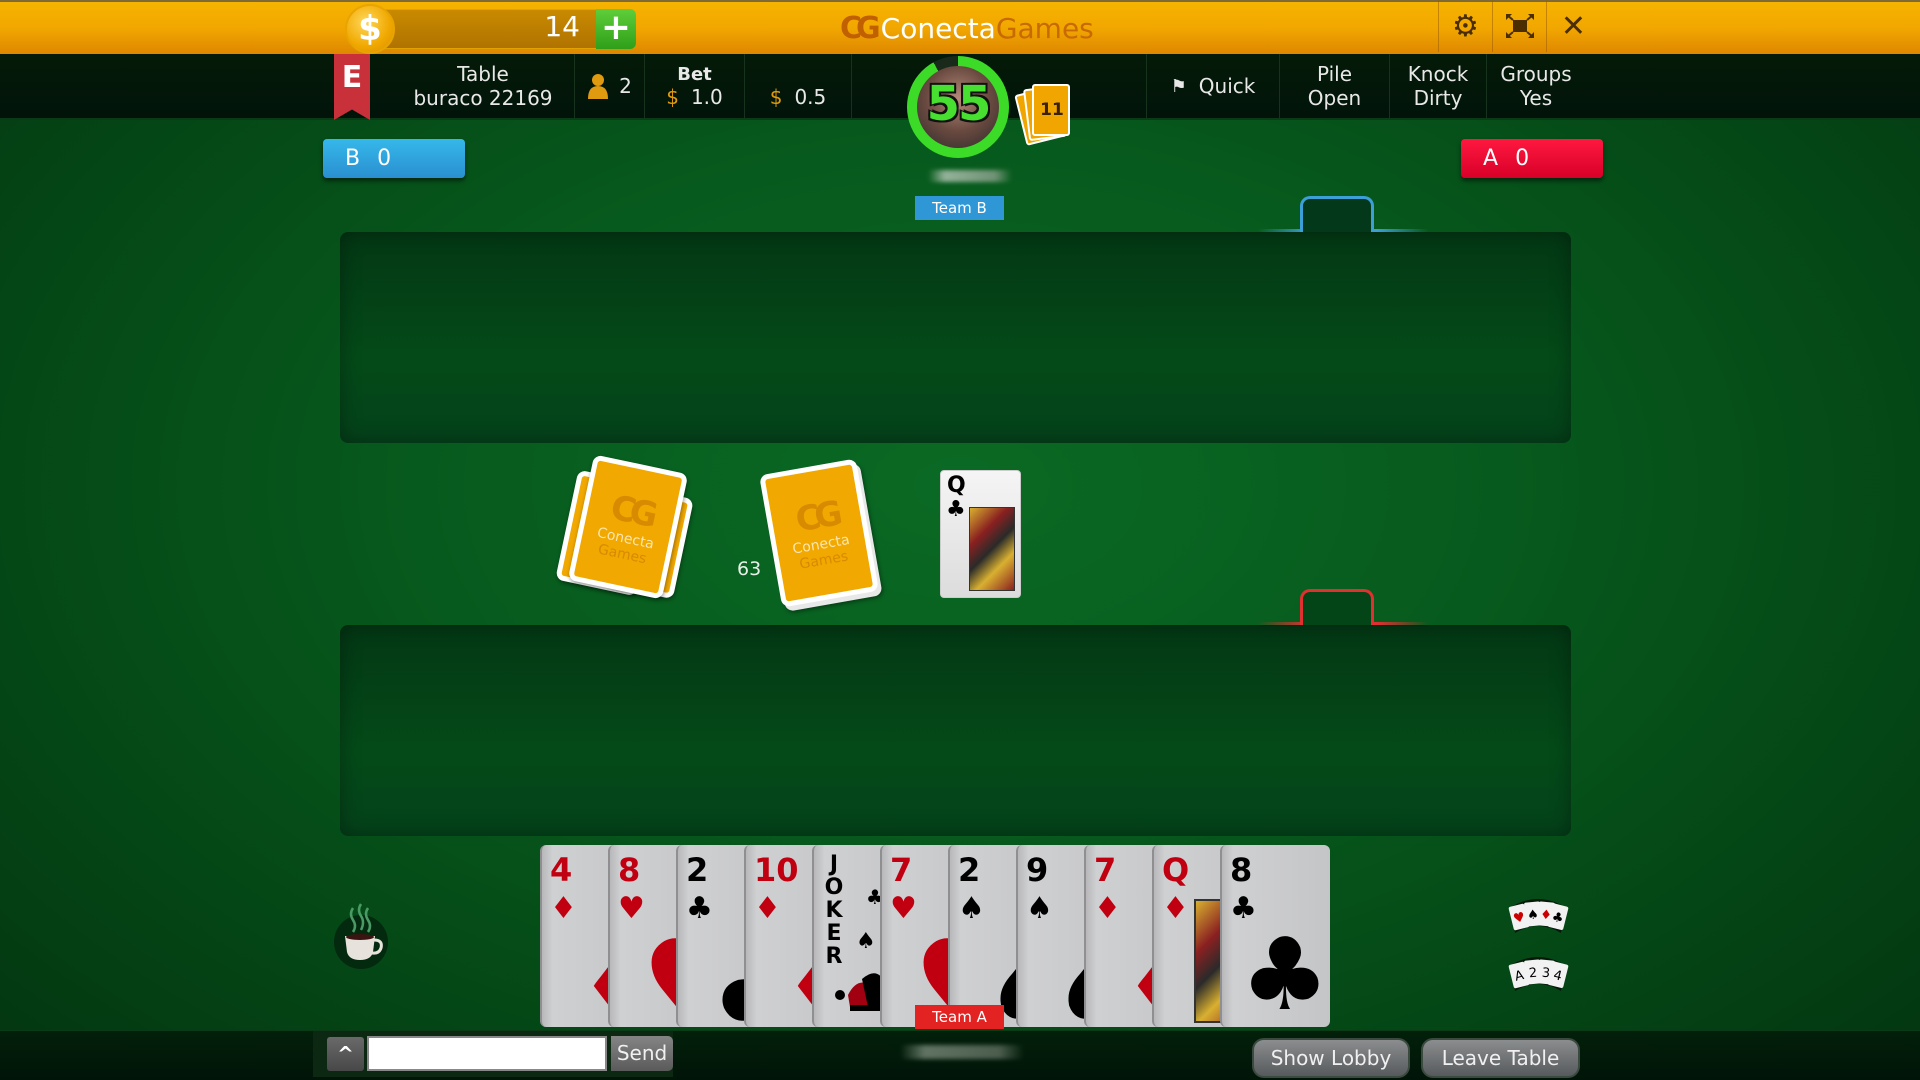 The width and height of the screenshot is (1920, 1080). I want to click on dead-piles: CG Conecta Games, so click(631, 529).